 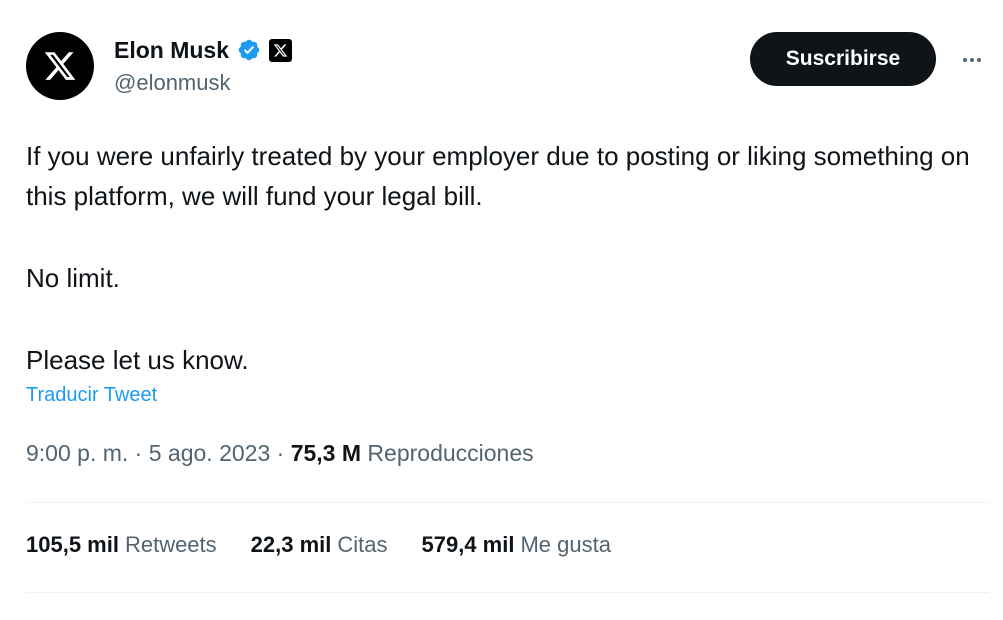 What do you see at coordinates (505, 66) in the screenshot?
I see `tweet-header: Elon Musk @elonmusk Suscribirse` at bounding box center [505, 66].